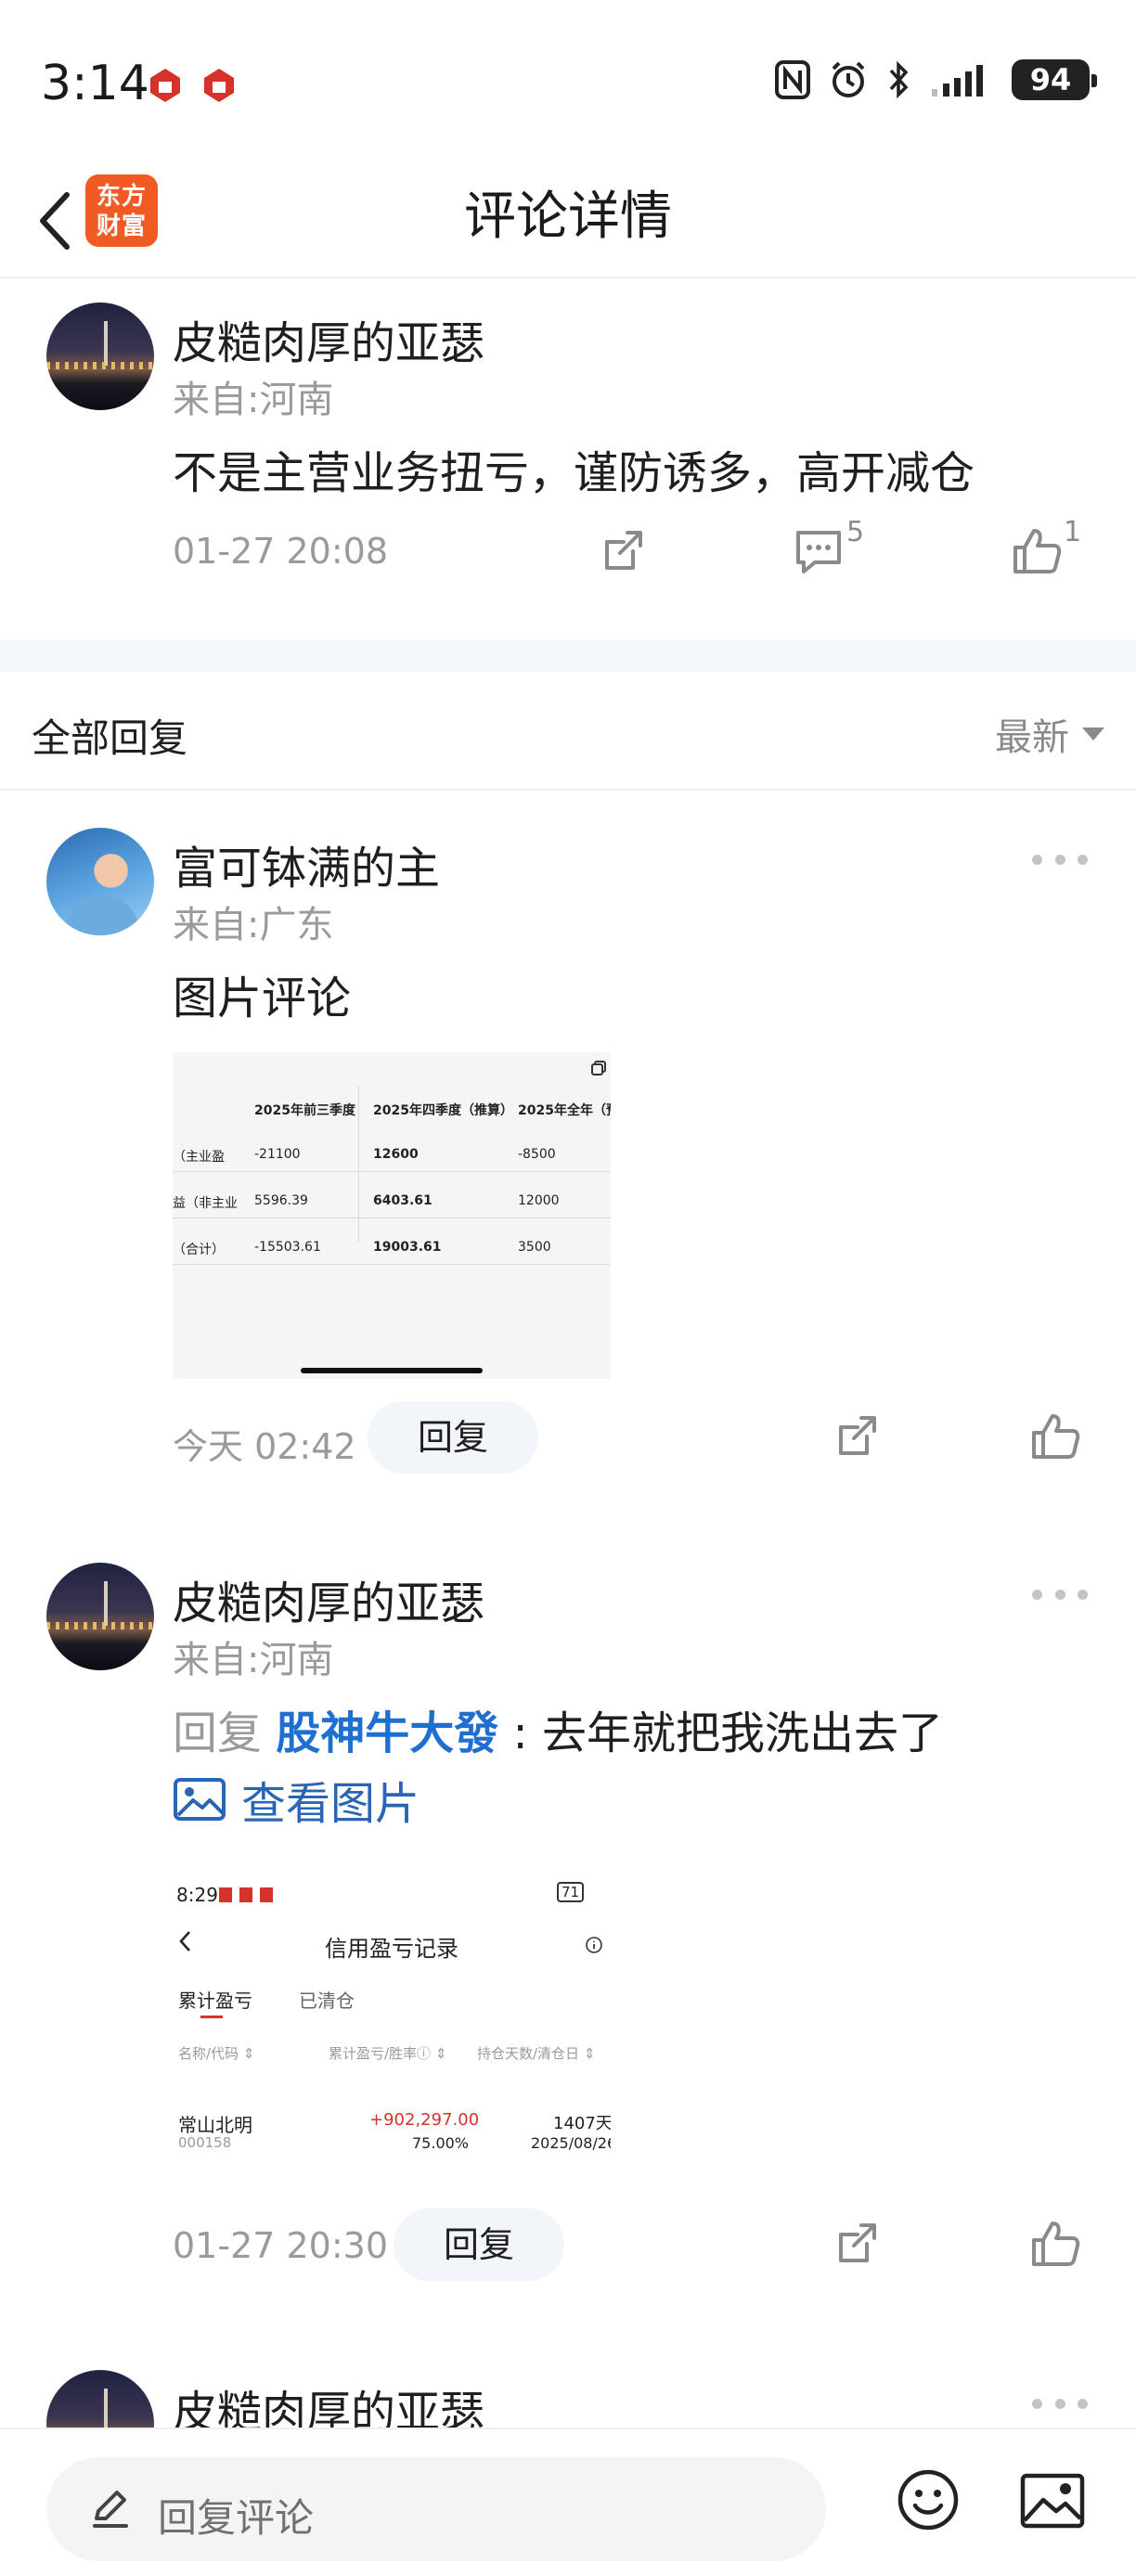 The width and height of the screenshot is (1136, 2576). Describe the element at coordinates (792, 79) in the screenshot. I see `nfc-icon` at that location.